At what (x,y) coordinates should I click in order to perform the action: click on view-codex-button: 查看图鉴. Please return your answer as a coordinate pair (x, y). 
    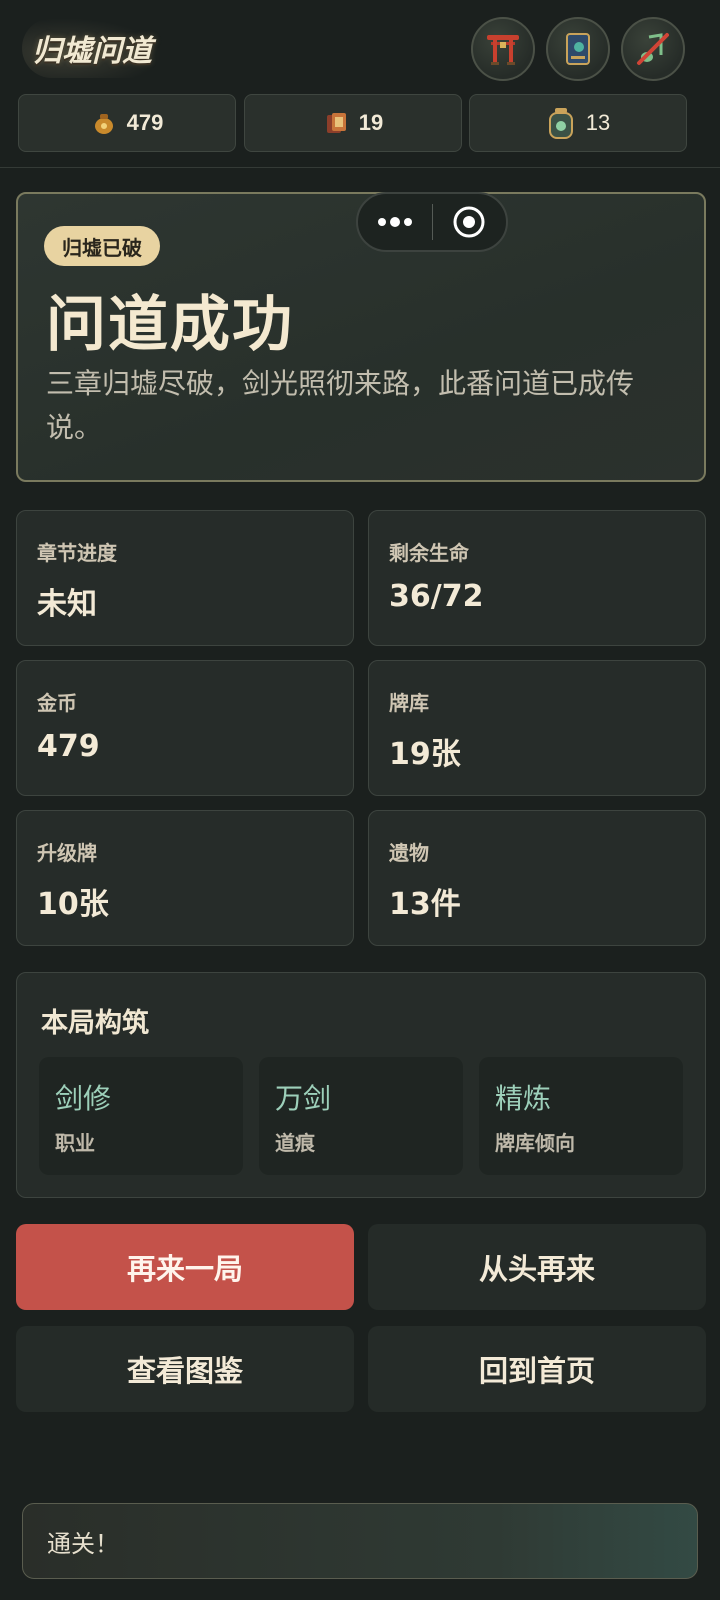
    Looking at the image, I should click on (185, 1369).